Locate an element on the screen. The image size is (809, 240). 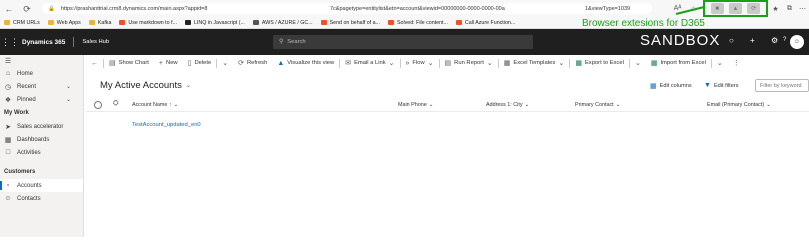
back-icon: ← is located at coordinates (9, 9).